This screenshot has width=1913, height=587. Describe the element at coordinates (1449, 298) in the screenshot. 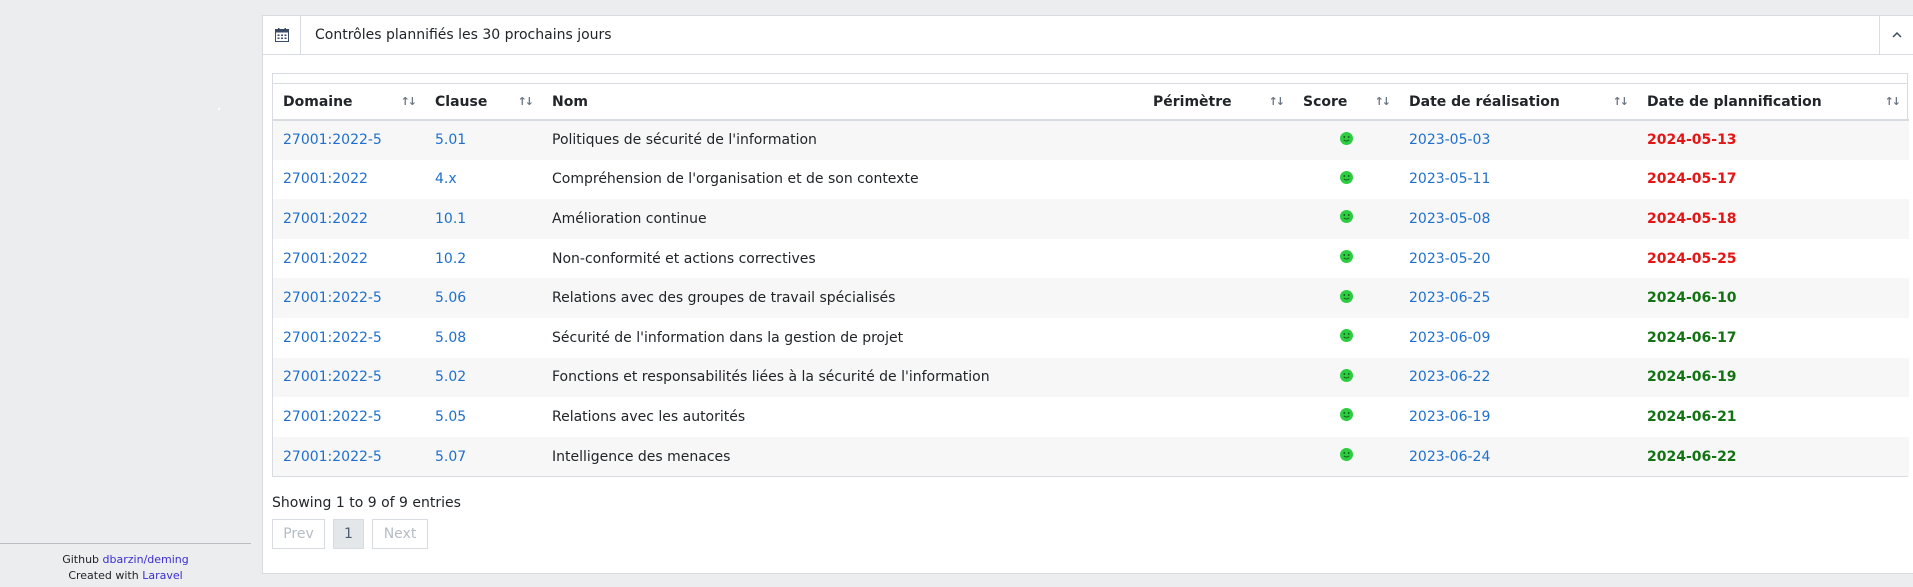

I see `realisation-link: 2023-06-25` at that location.